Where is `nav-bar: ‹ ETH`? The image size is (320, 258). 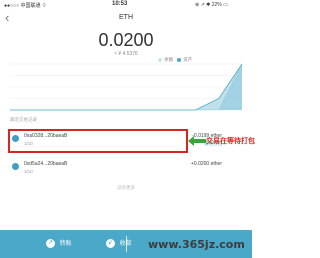 nav-bar: ‹ ETH is located at coordinates (126, 18).